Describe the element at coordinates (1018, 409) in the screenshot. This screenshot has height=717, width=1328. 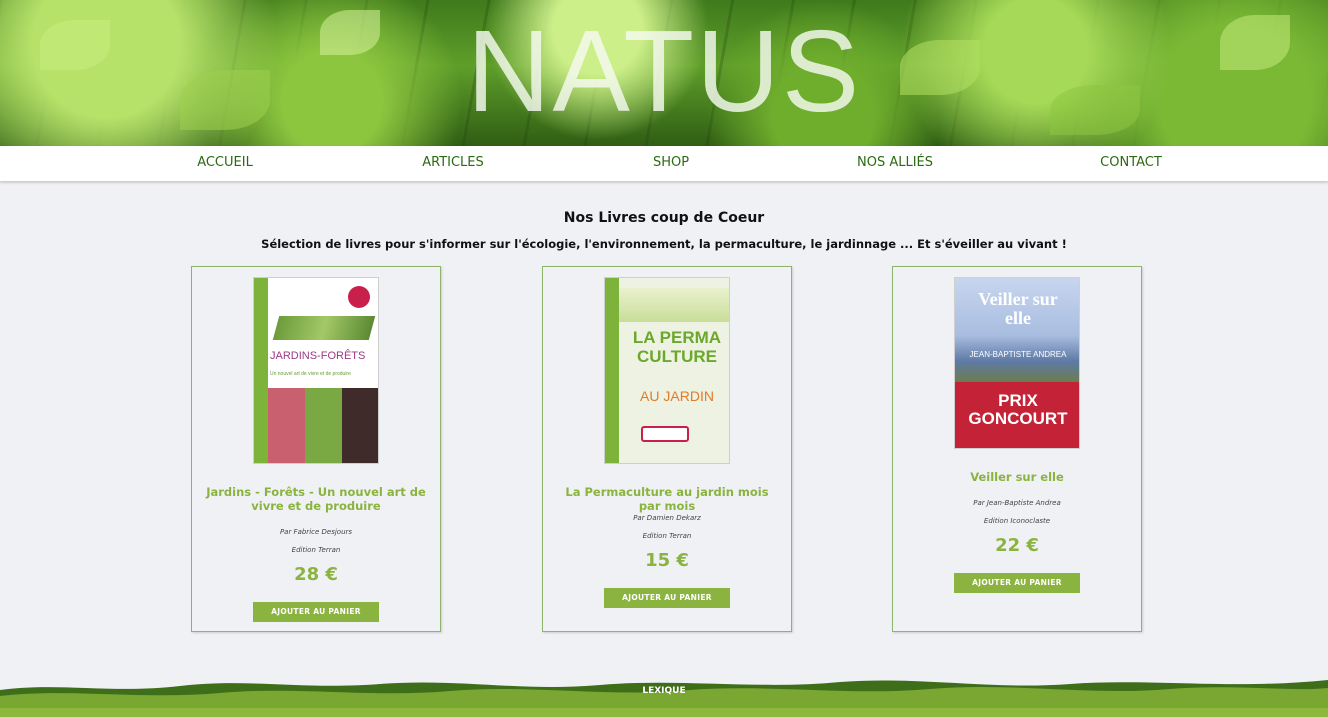
I see `cover-prize: PRIX GONCOURT` at that location.